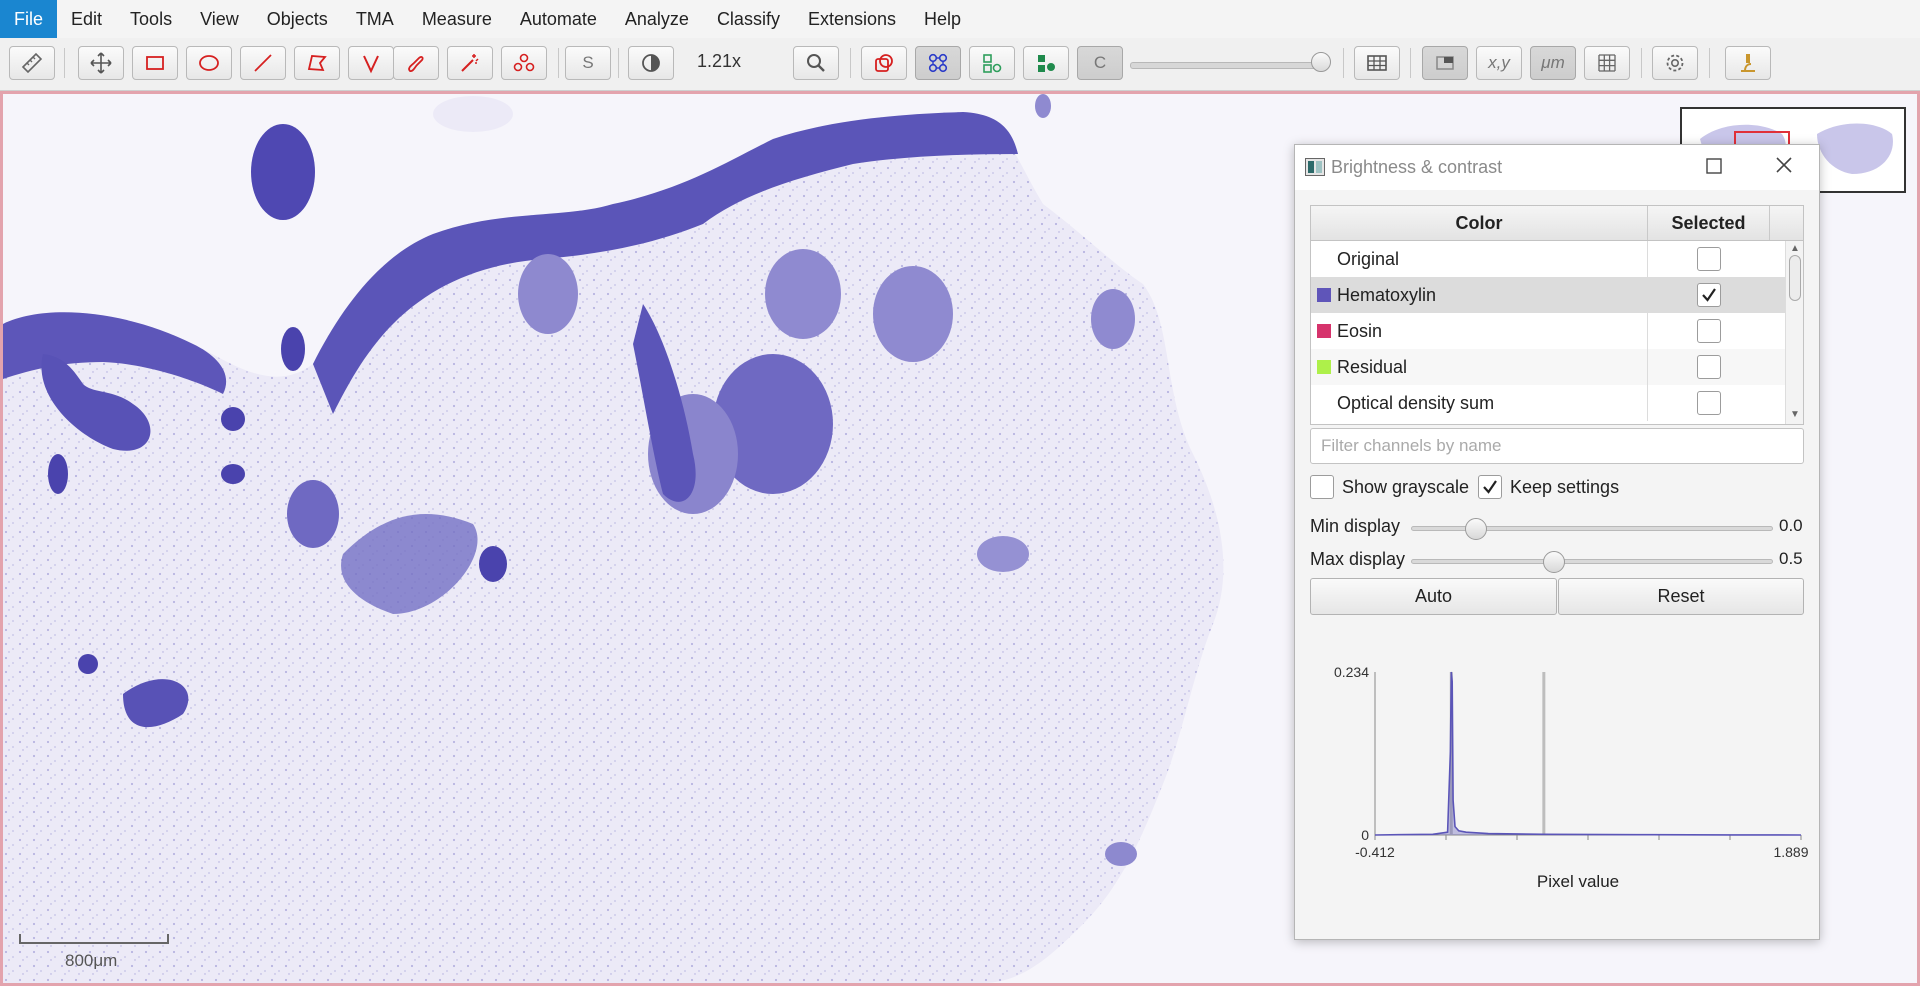 Image resolution: width=1920 pixels, height=986 pixels. Describe the element at coordinates (371, 63) in the screenshot. I see `polyline-tool-button` at that location.